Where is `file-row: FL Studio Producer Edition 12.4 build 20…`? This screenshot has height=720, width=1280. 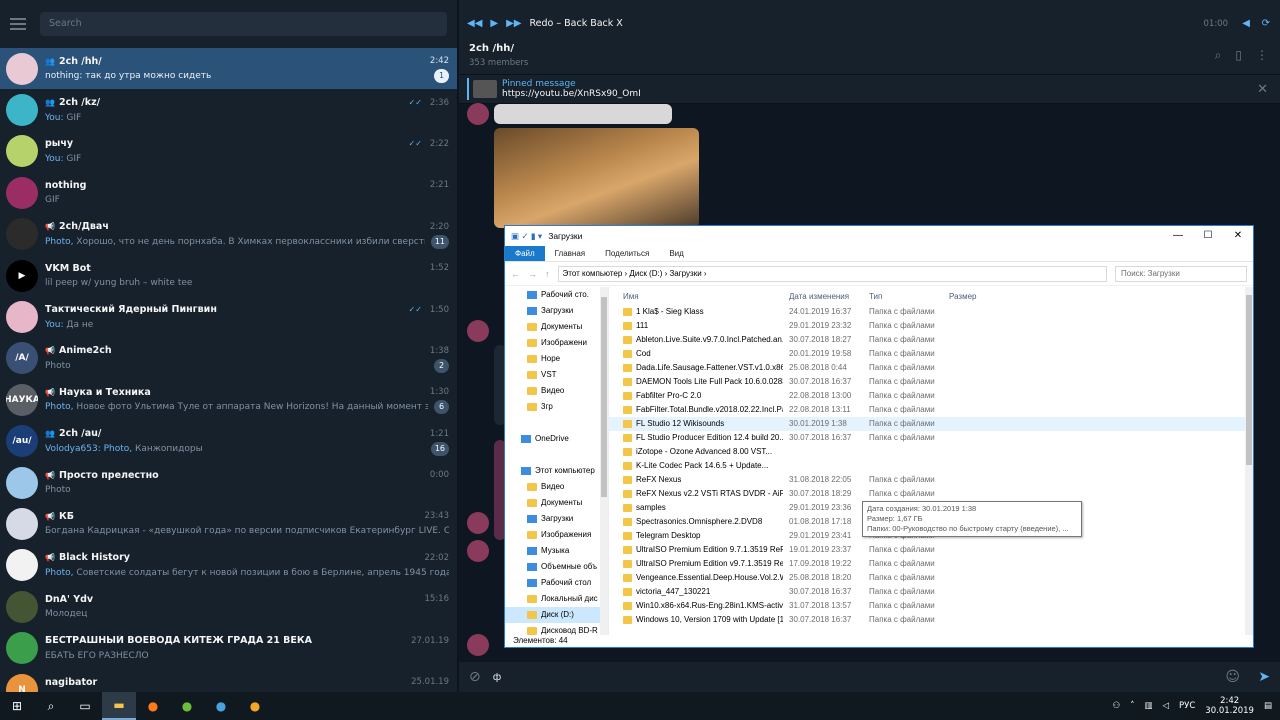 file-row: FL Studio Producer Edition 12.4 build 20… is located at coordinates (931, 438).